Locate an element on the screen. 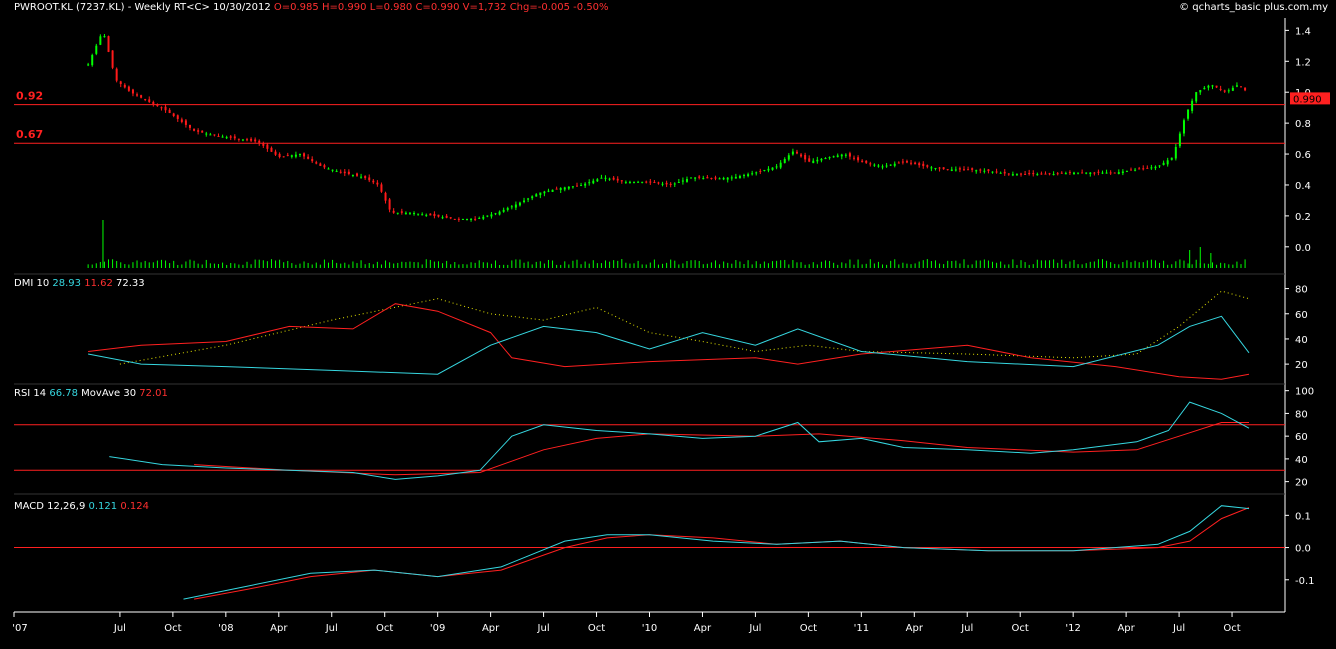  dmi-plus-line is located at coordinates (669, 345).